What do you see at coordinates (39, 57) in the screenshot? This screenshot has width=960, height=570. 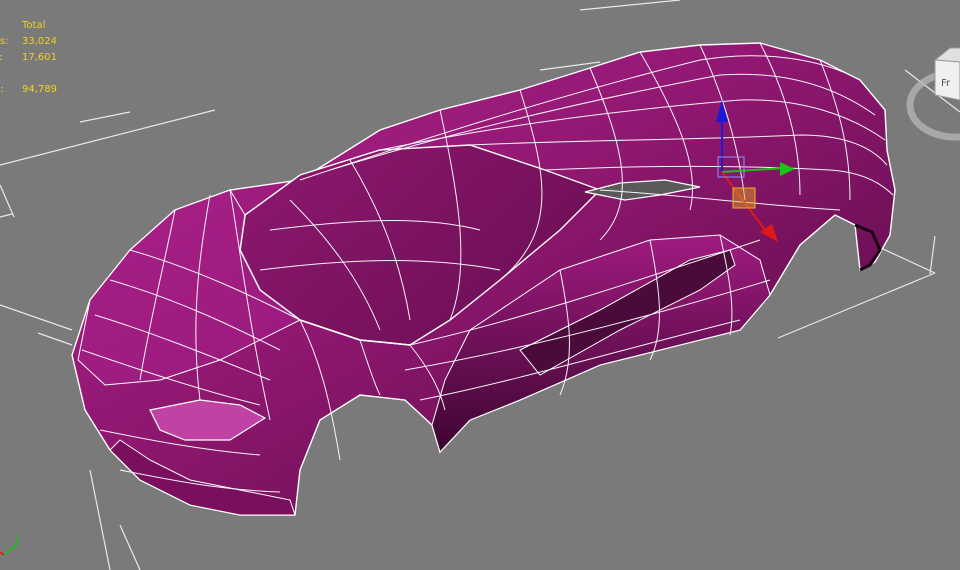 I see `stats-value: 17,601` at bounding box center [39, 57].